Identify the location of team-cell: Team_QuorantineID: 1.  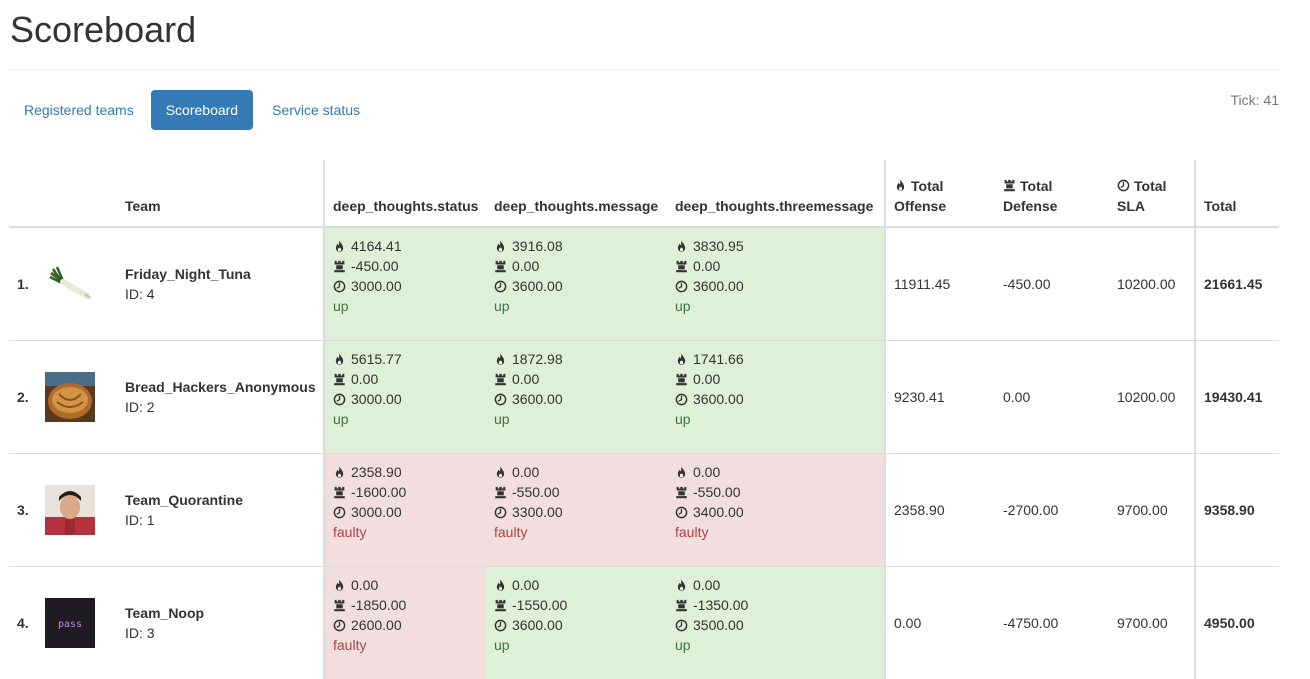
(220, 510).